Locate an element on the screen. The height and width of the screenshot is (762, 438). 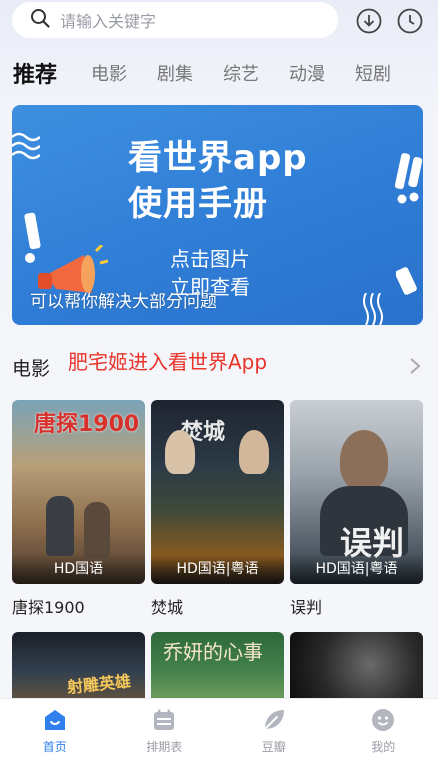
movie-card: 唐探1900 HD国语 唐探1900 is located at coordinates (78, 509).